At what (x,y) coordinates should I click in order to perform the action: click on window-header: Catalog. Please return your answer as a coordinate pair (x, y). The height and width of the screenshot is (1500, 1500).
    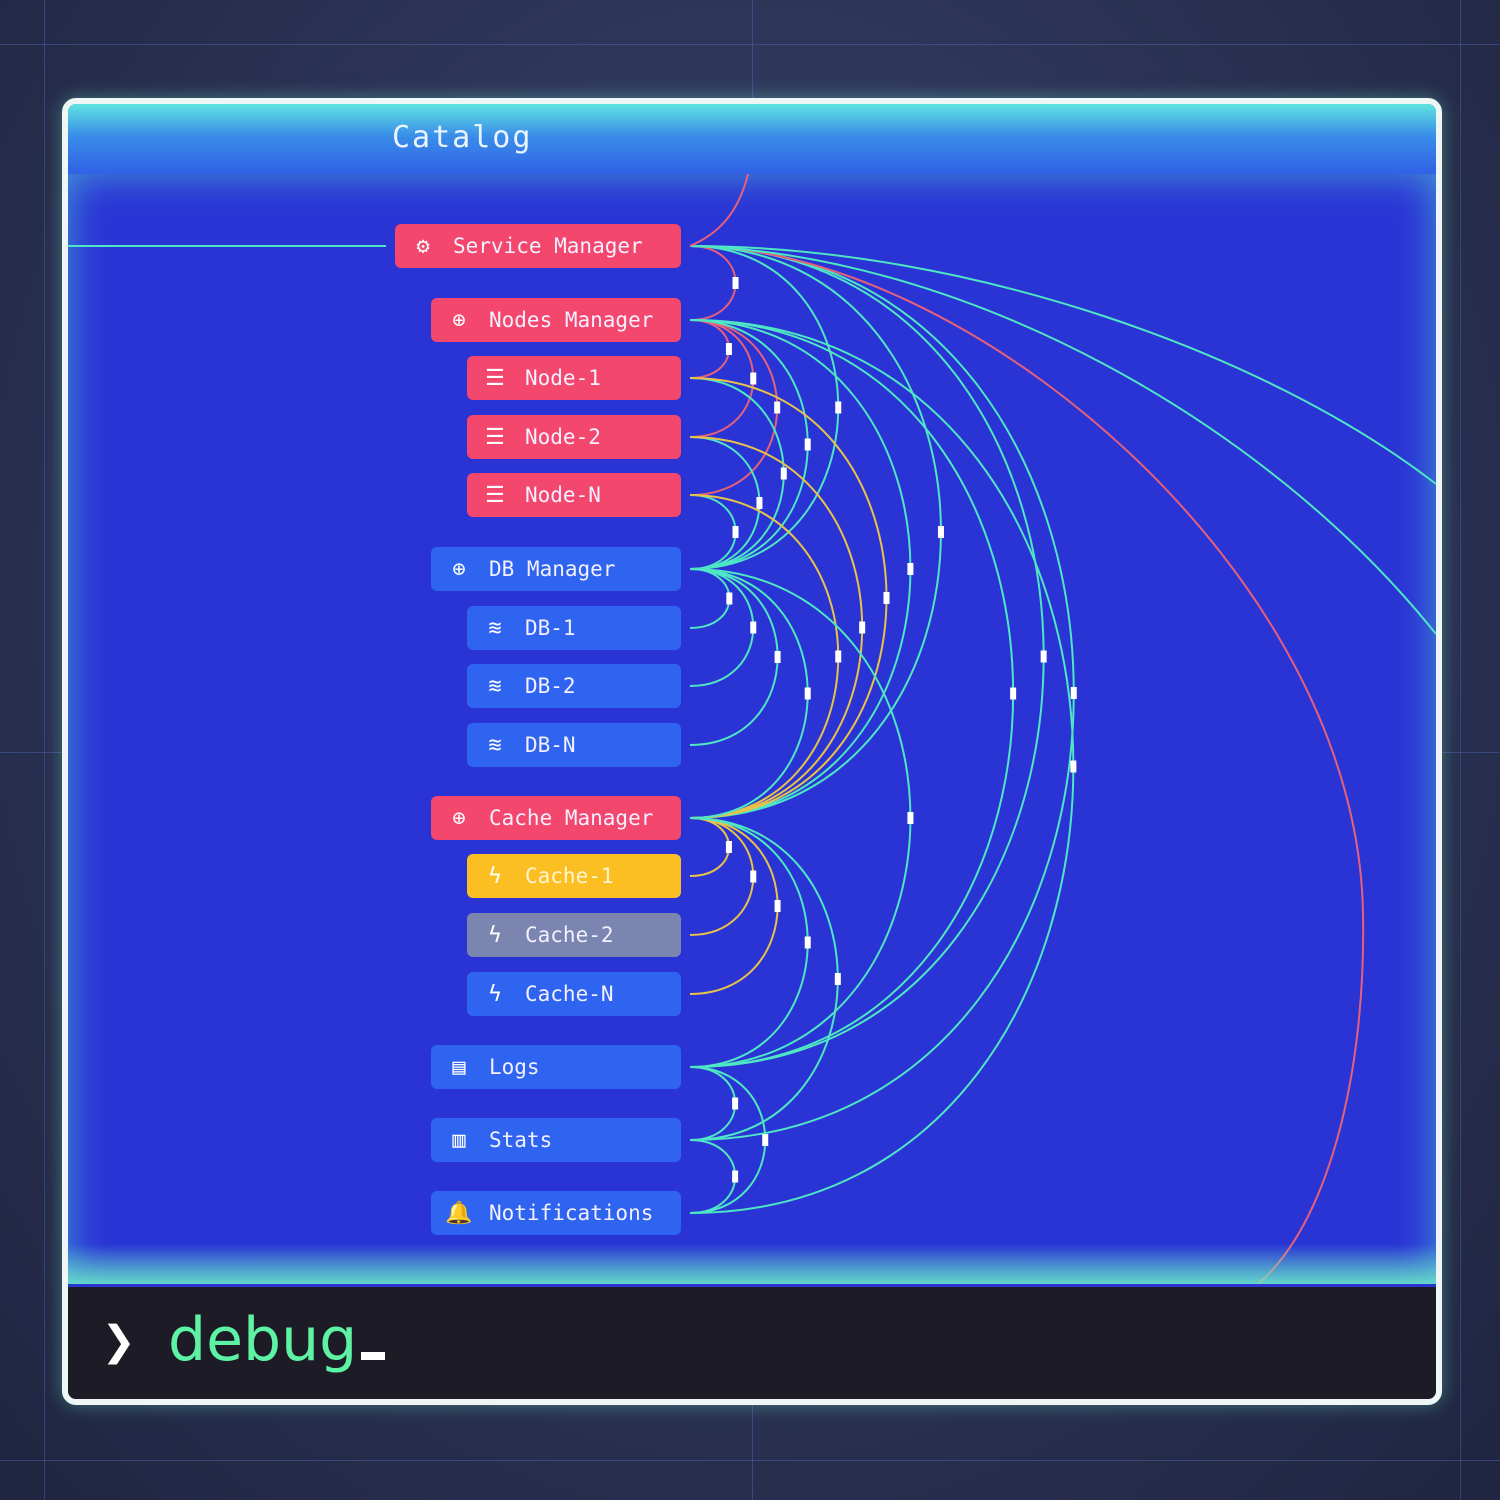
    Looking at the image, I should click on (752, 139).